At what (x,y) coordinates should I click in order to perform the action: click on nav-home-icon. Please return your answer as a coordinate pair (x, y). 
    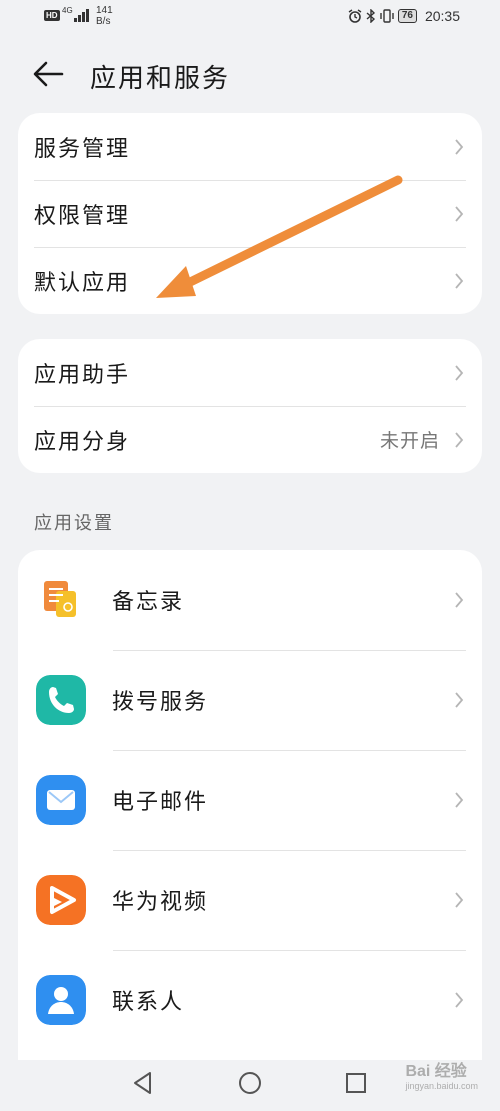
    Looking at the image, I should click on (250, 1083).